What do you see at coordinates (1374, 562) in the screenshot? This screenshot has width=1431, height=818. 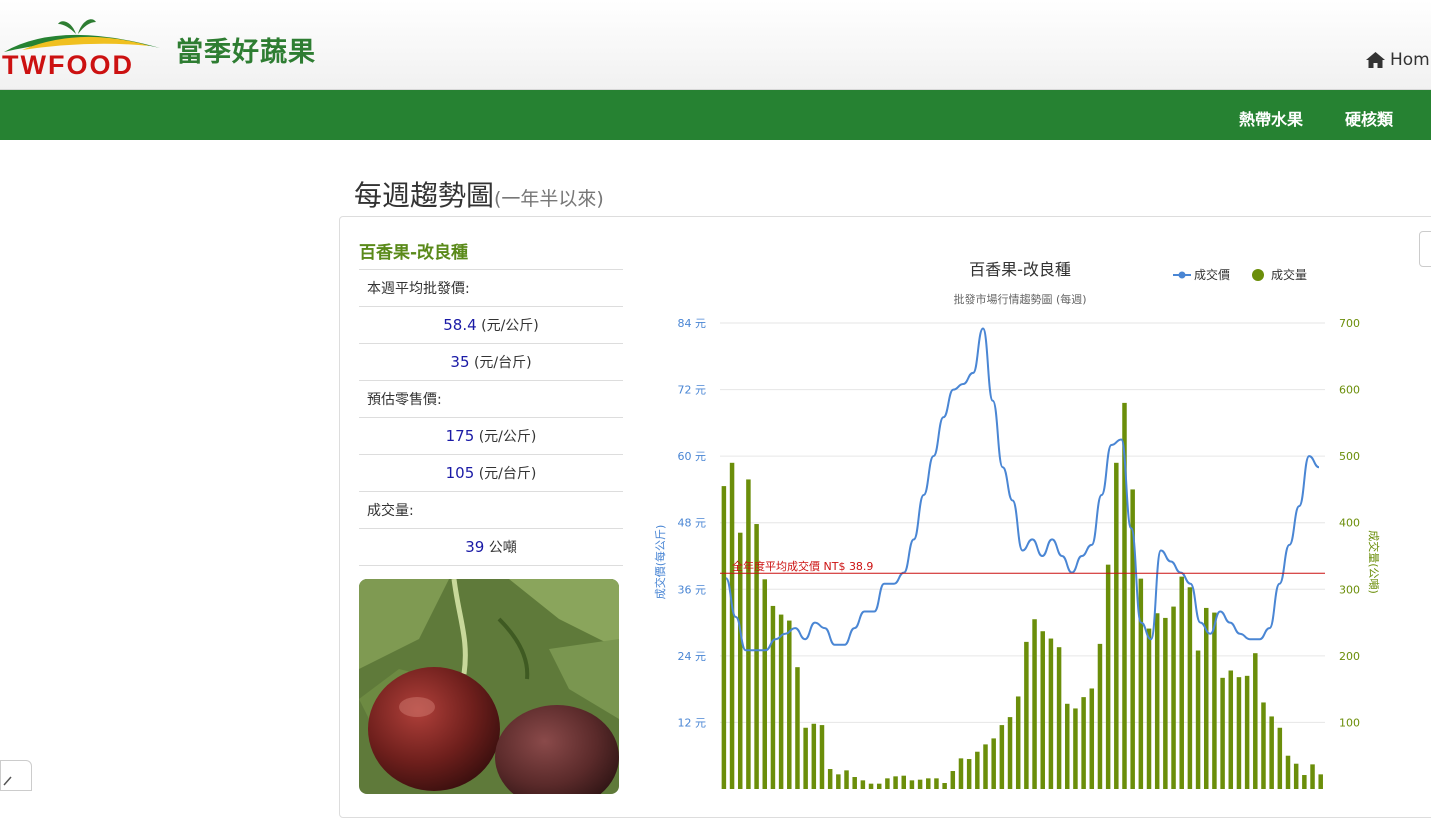 I see `y-right-axis-label: 成交量(公噸)` at bounding box center [1374, 562].